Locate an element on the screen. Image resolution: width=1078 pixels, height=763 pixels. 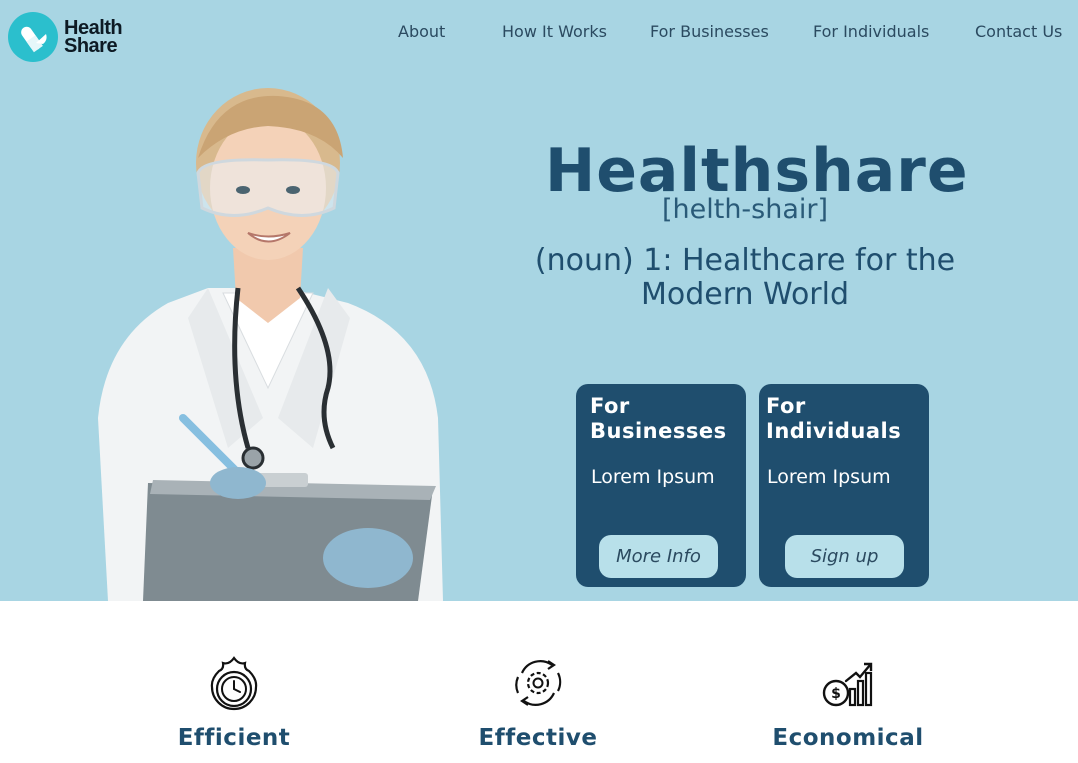
card-for-individuals: For Individuals Lorem Ipsum Sign up is located at coordinates (844, 485).